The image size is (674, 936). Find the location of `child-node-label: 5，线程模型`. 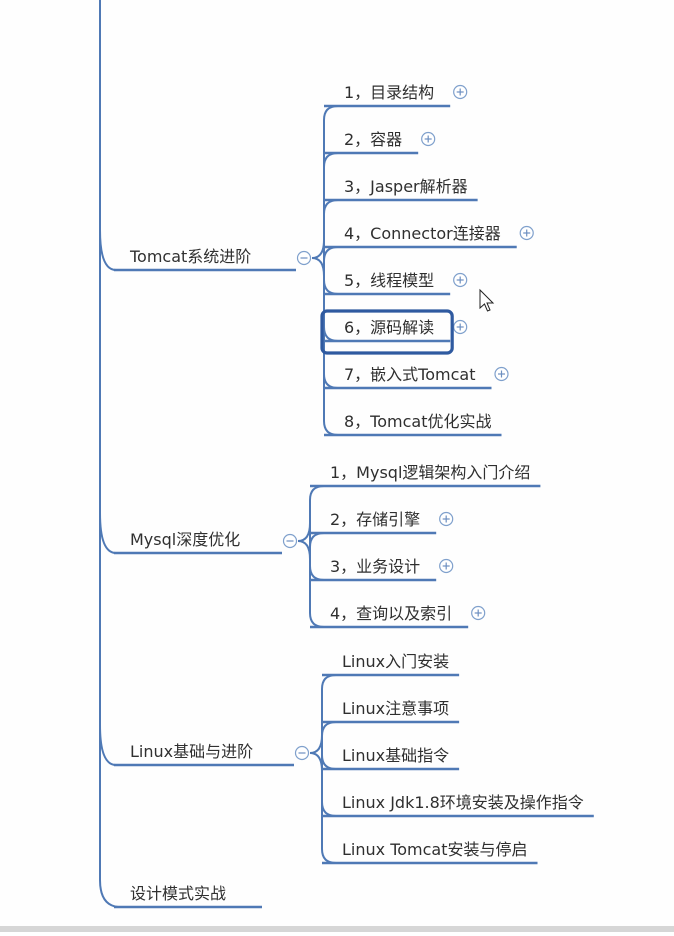

child-node-label: 5，线程模型 is located at coordinates (389, 280).